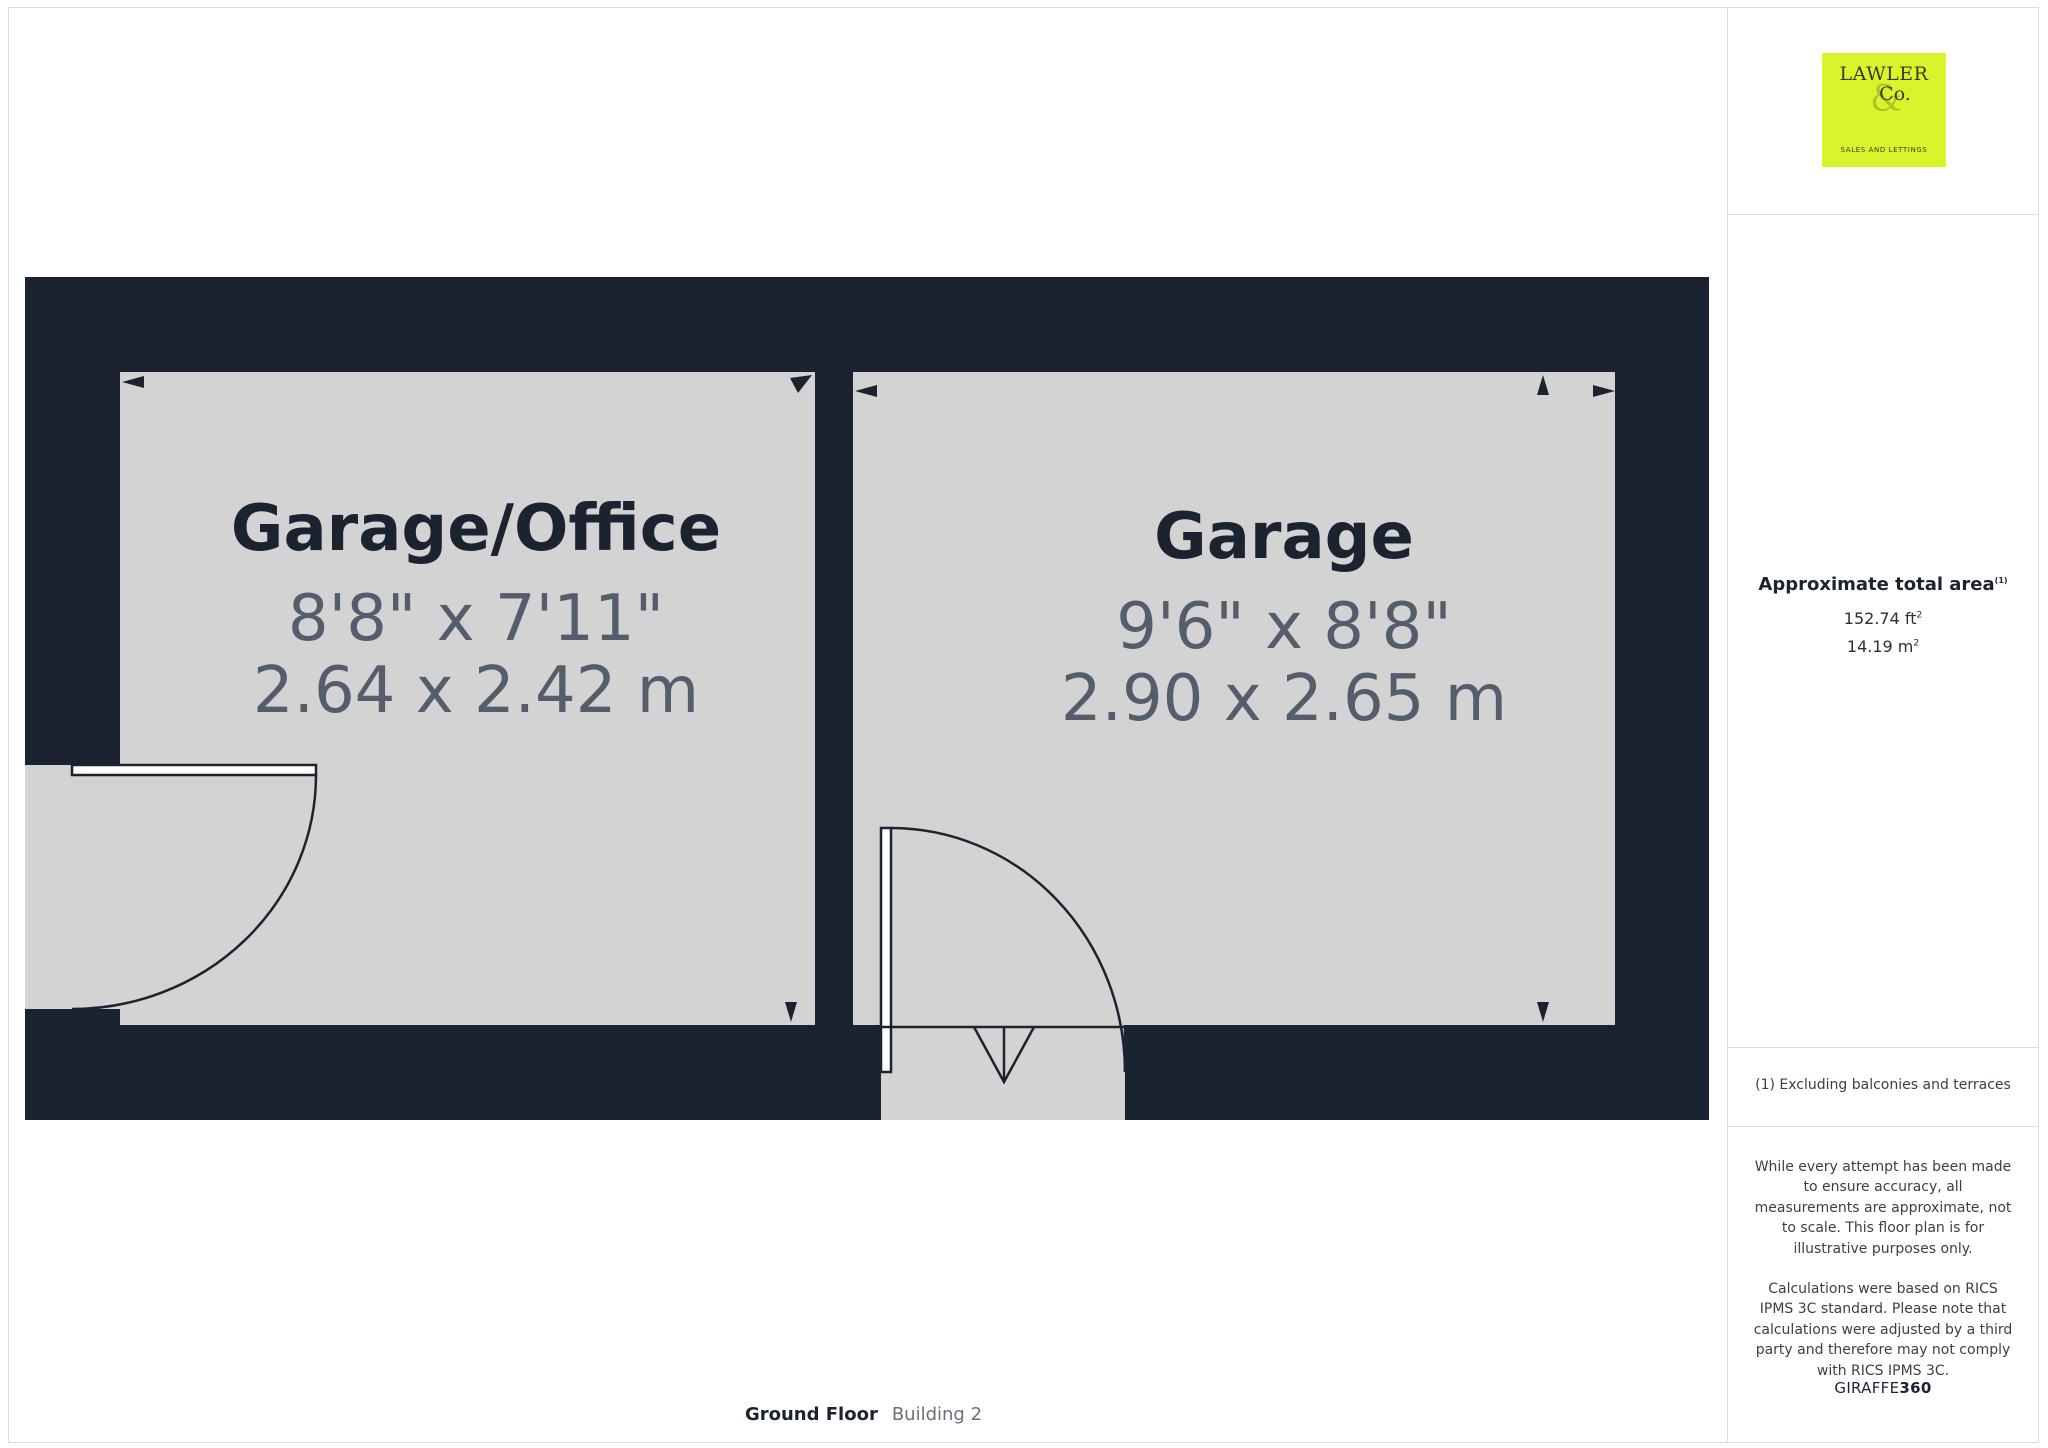  I want to click on logo-line-2: Co., so click(1895, 94).